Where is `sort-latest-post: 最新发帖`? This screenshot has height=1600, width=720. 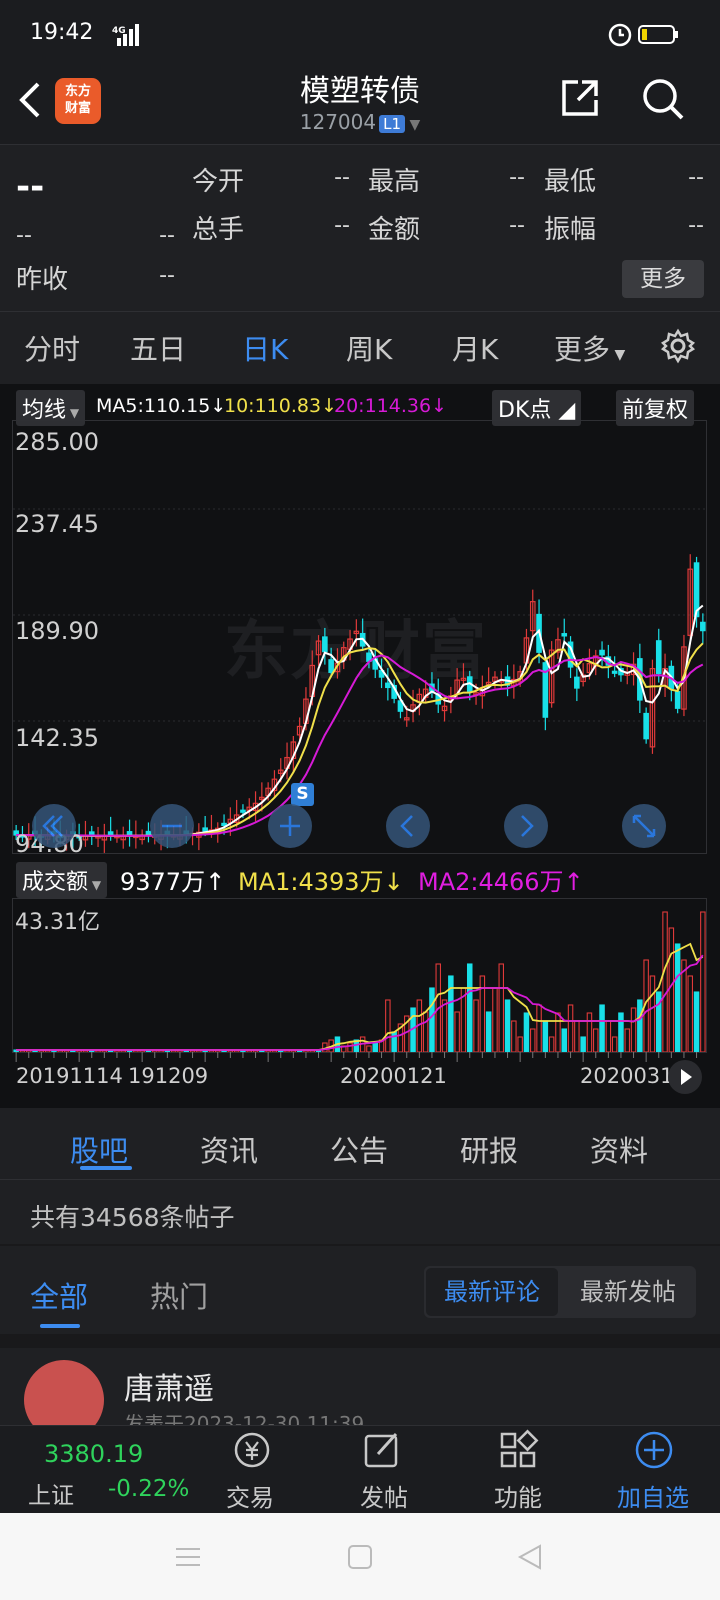 sort-latest-post: 最新发帖 is located at coordinates (628, 1292).